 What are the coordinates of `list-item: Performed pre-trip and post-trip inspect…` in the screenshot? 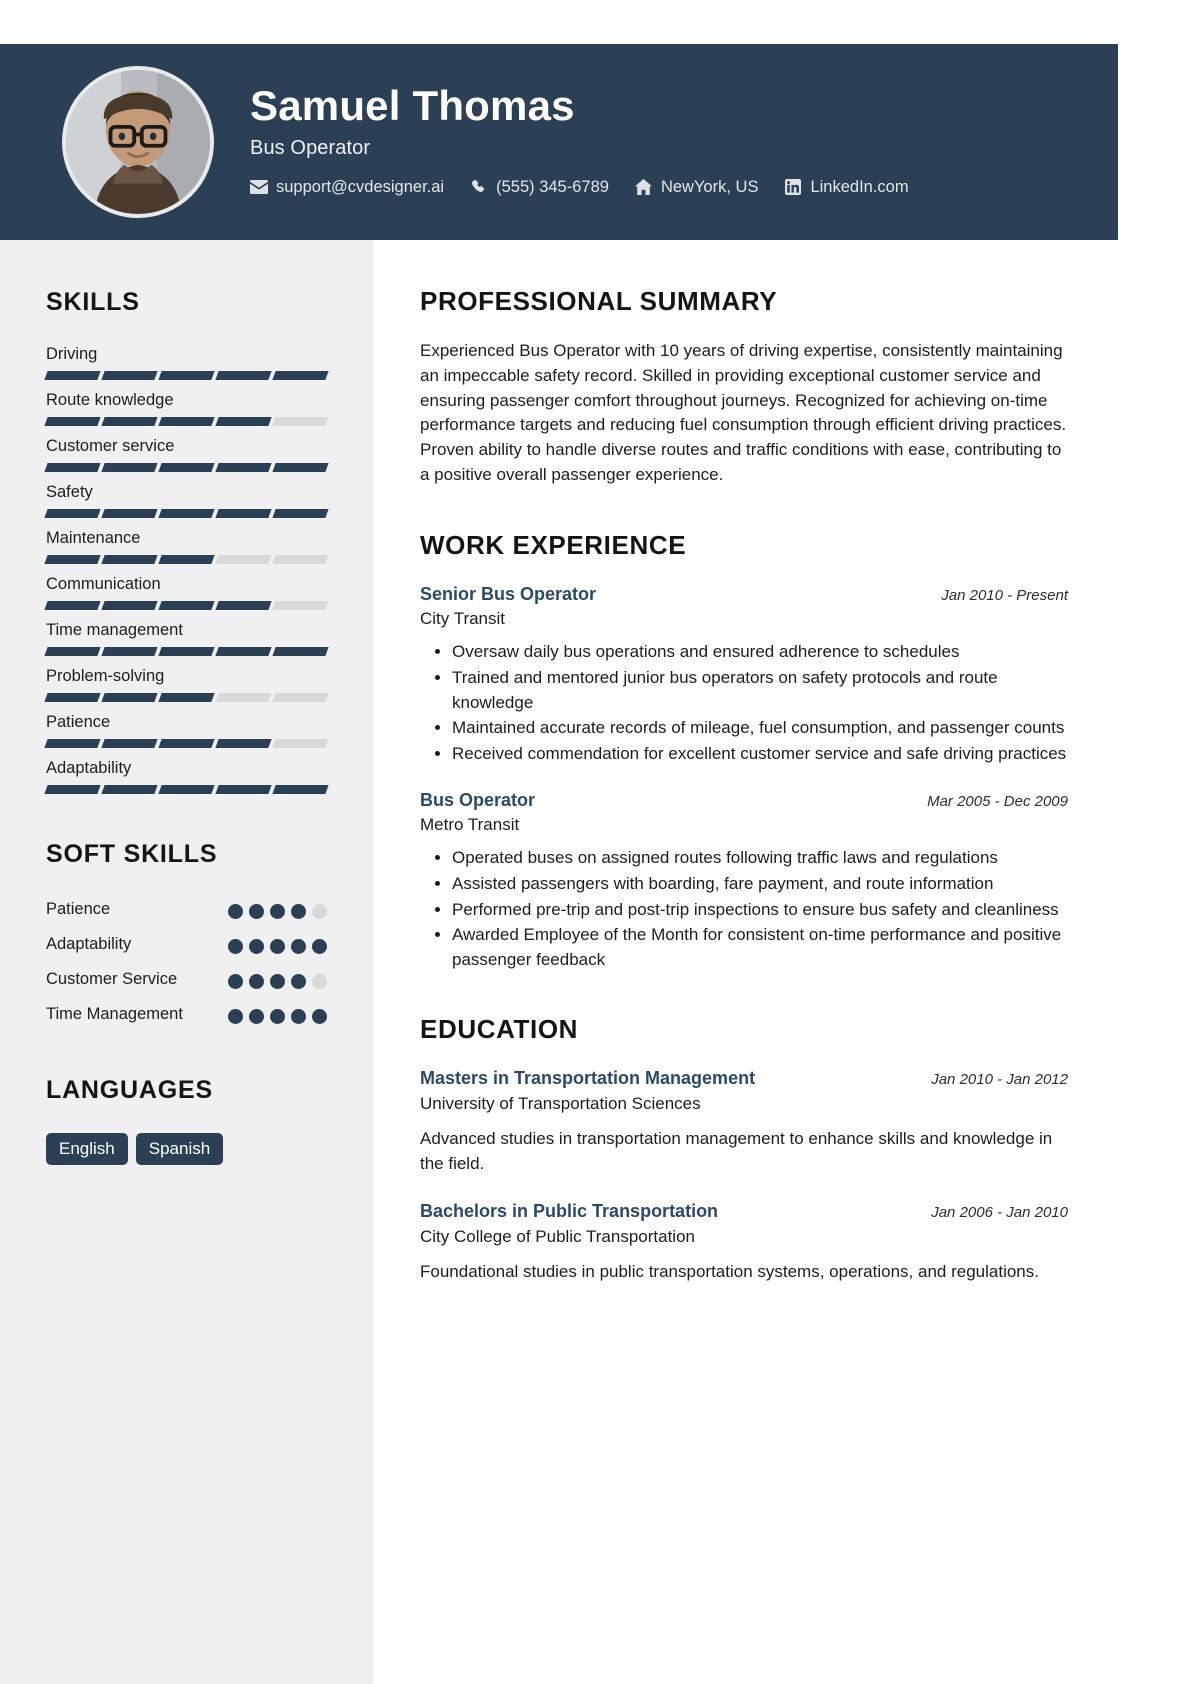 It's located at (760, 910).